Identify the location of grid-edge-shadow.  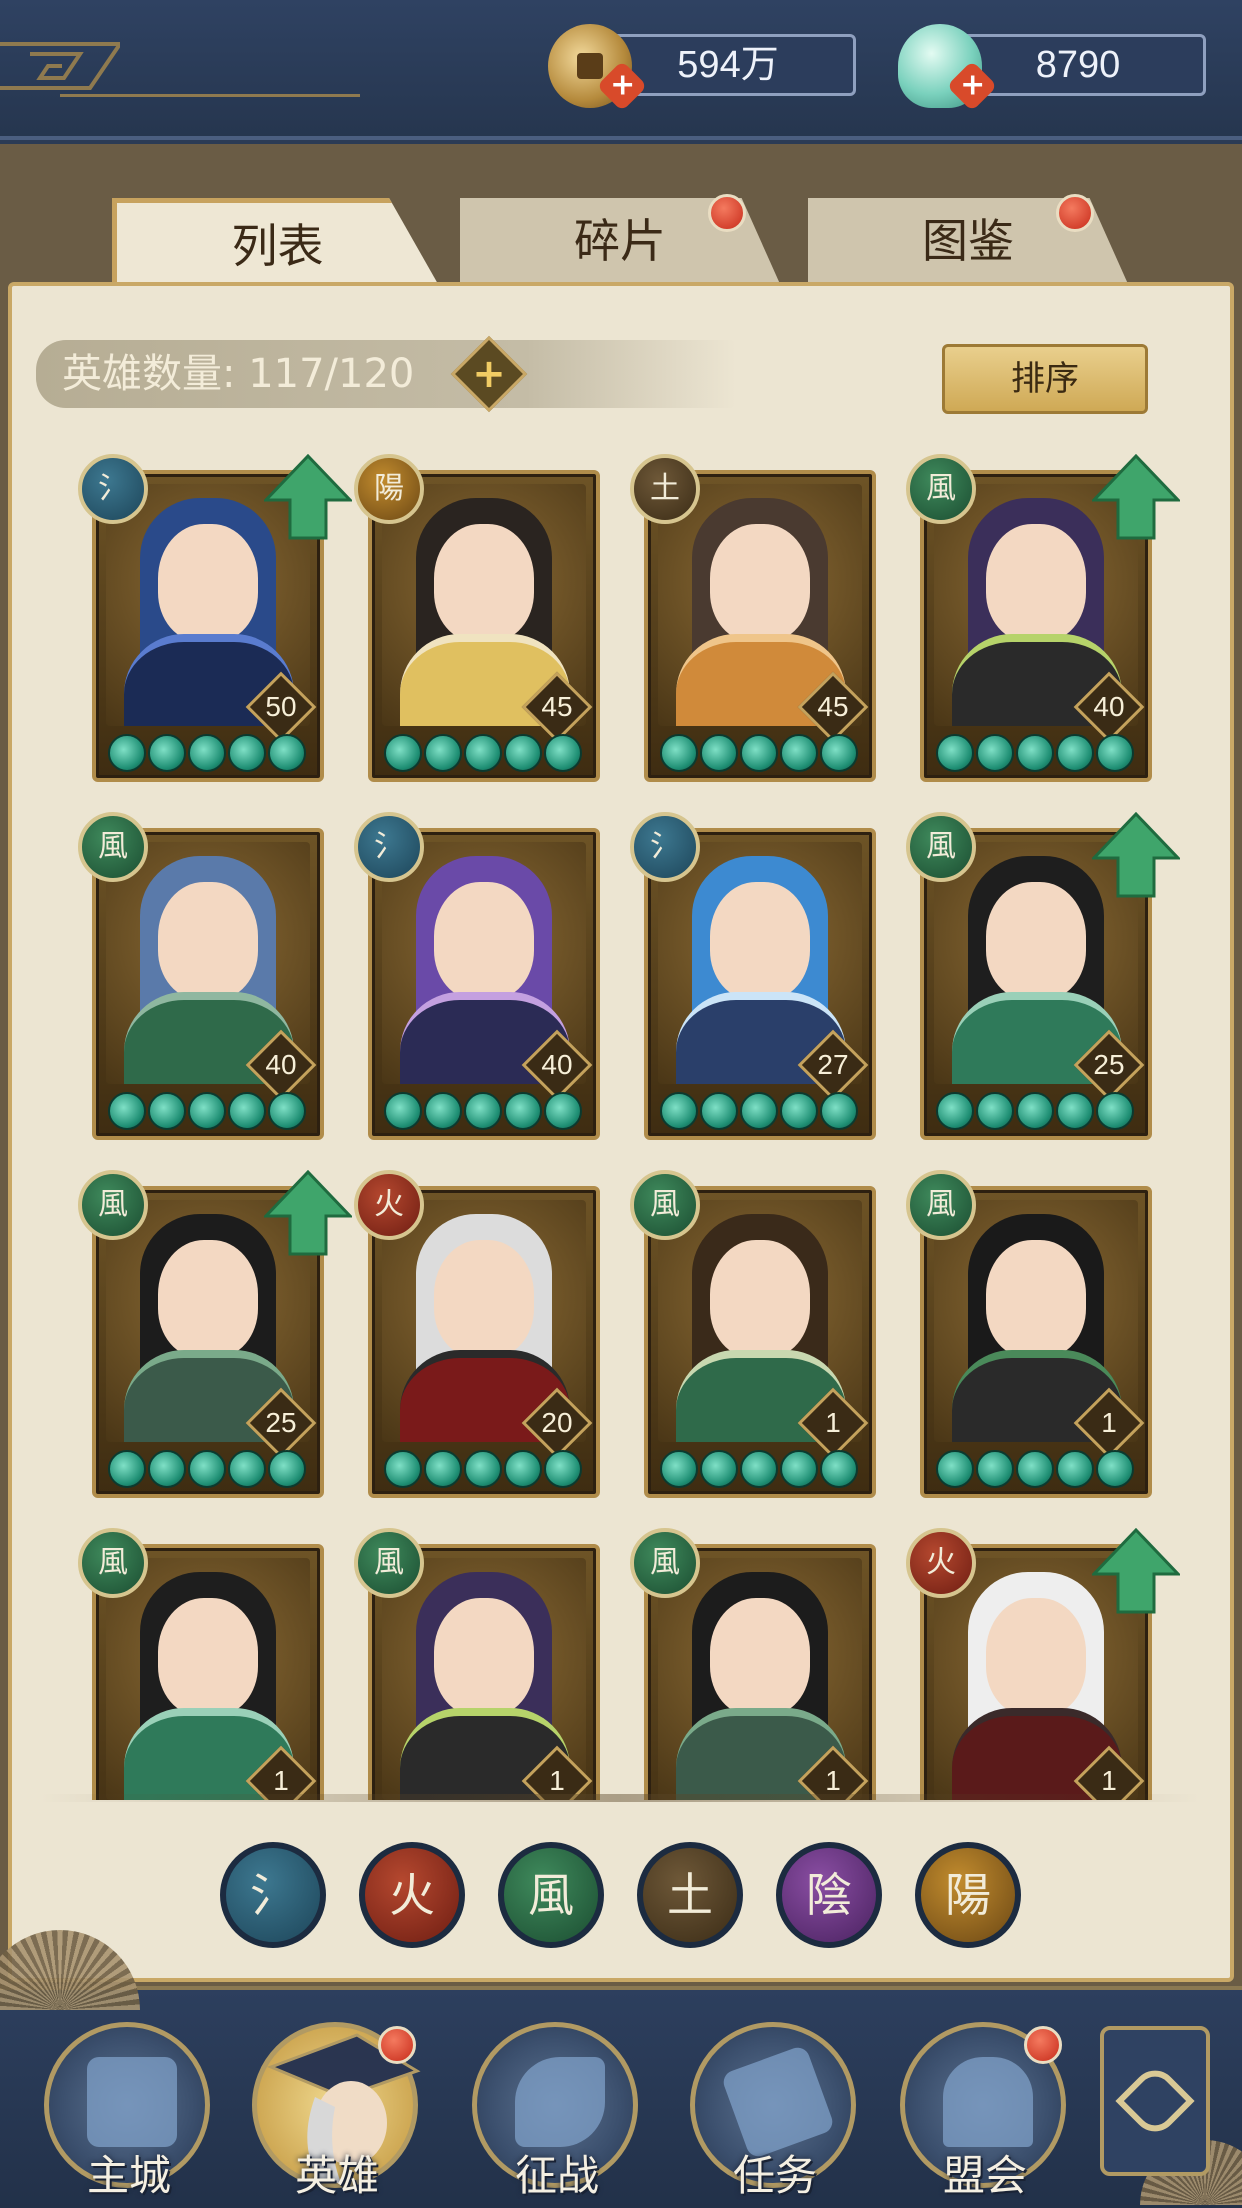
(620, 1798).